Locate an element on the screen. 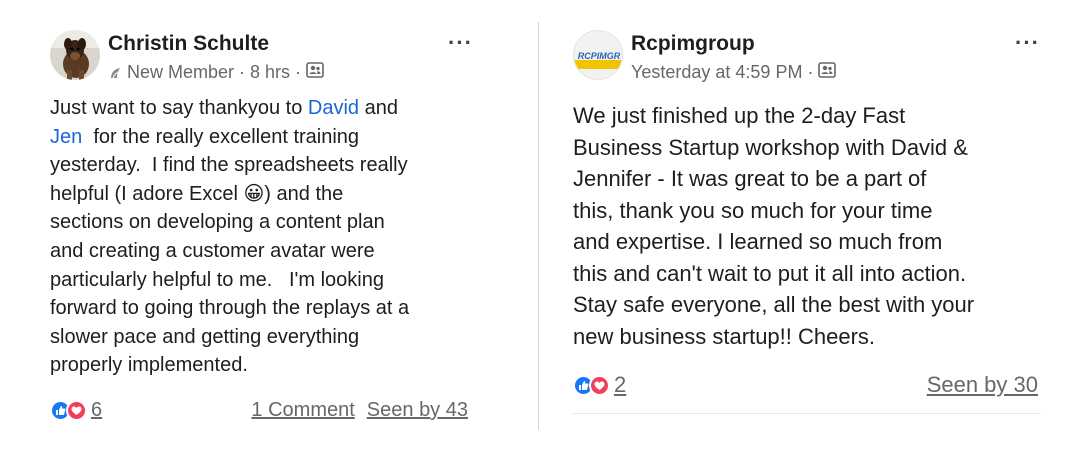 The height and width of the screenshot is (454, 1077). comments-link: 1 Comment is located at coordinates (302, 410).